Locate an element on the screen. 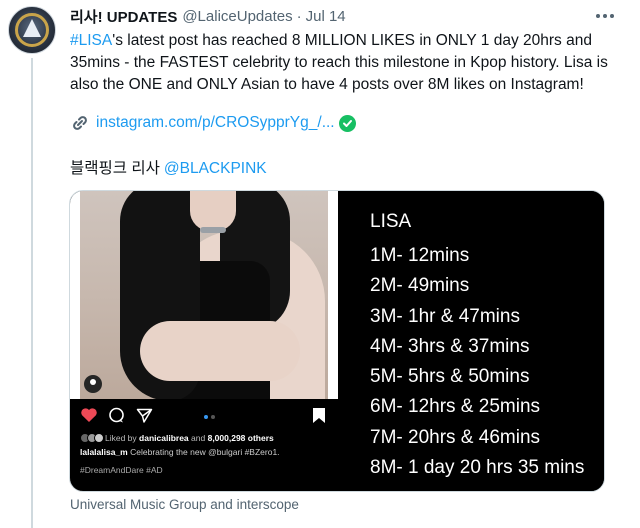  milestone-item: 8M- 1 day 20 hrs 35 mins is located at coordinates (477, 468).